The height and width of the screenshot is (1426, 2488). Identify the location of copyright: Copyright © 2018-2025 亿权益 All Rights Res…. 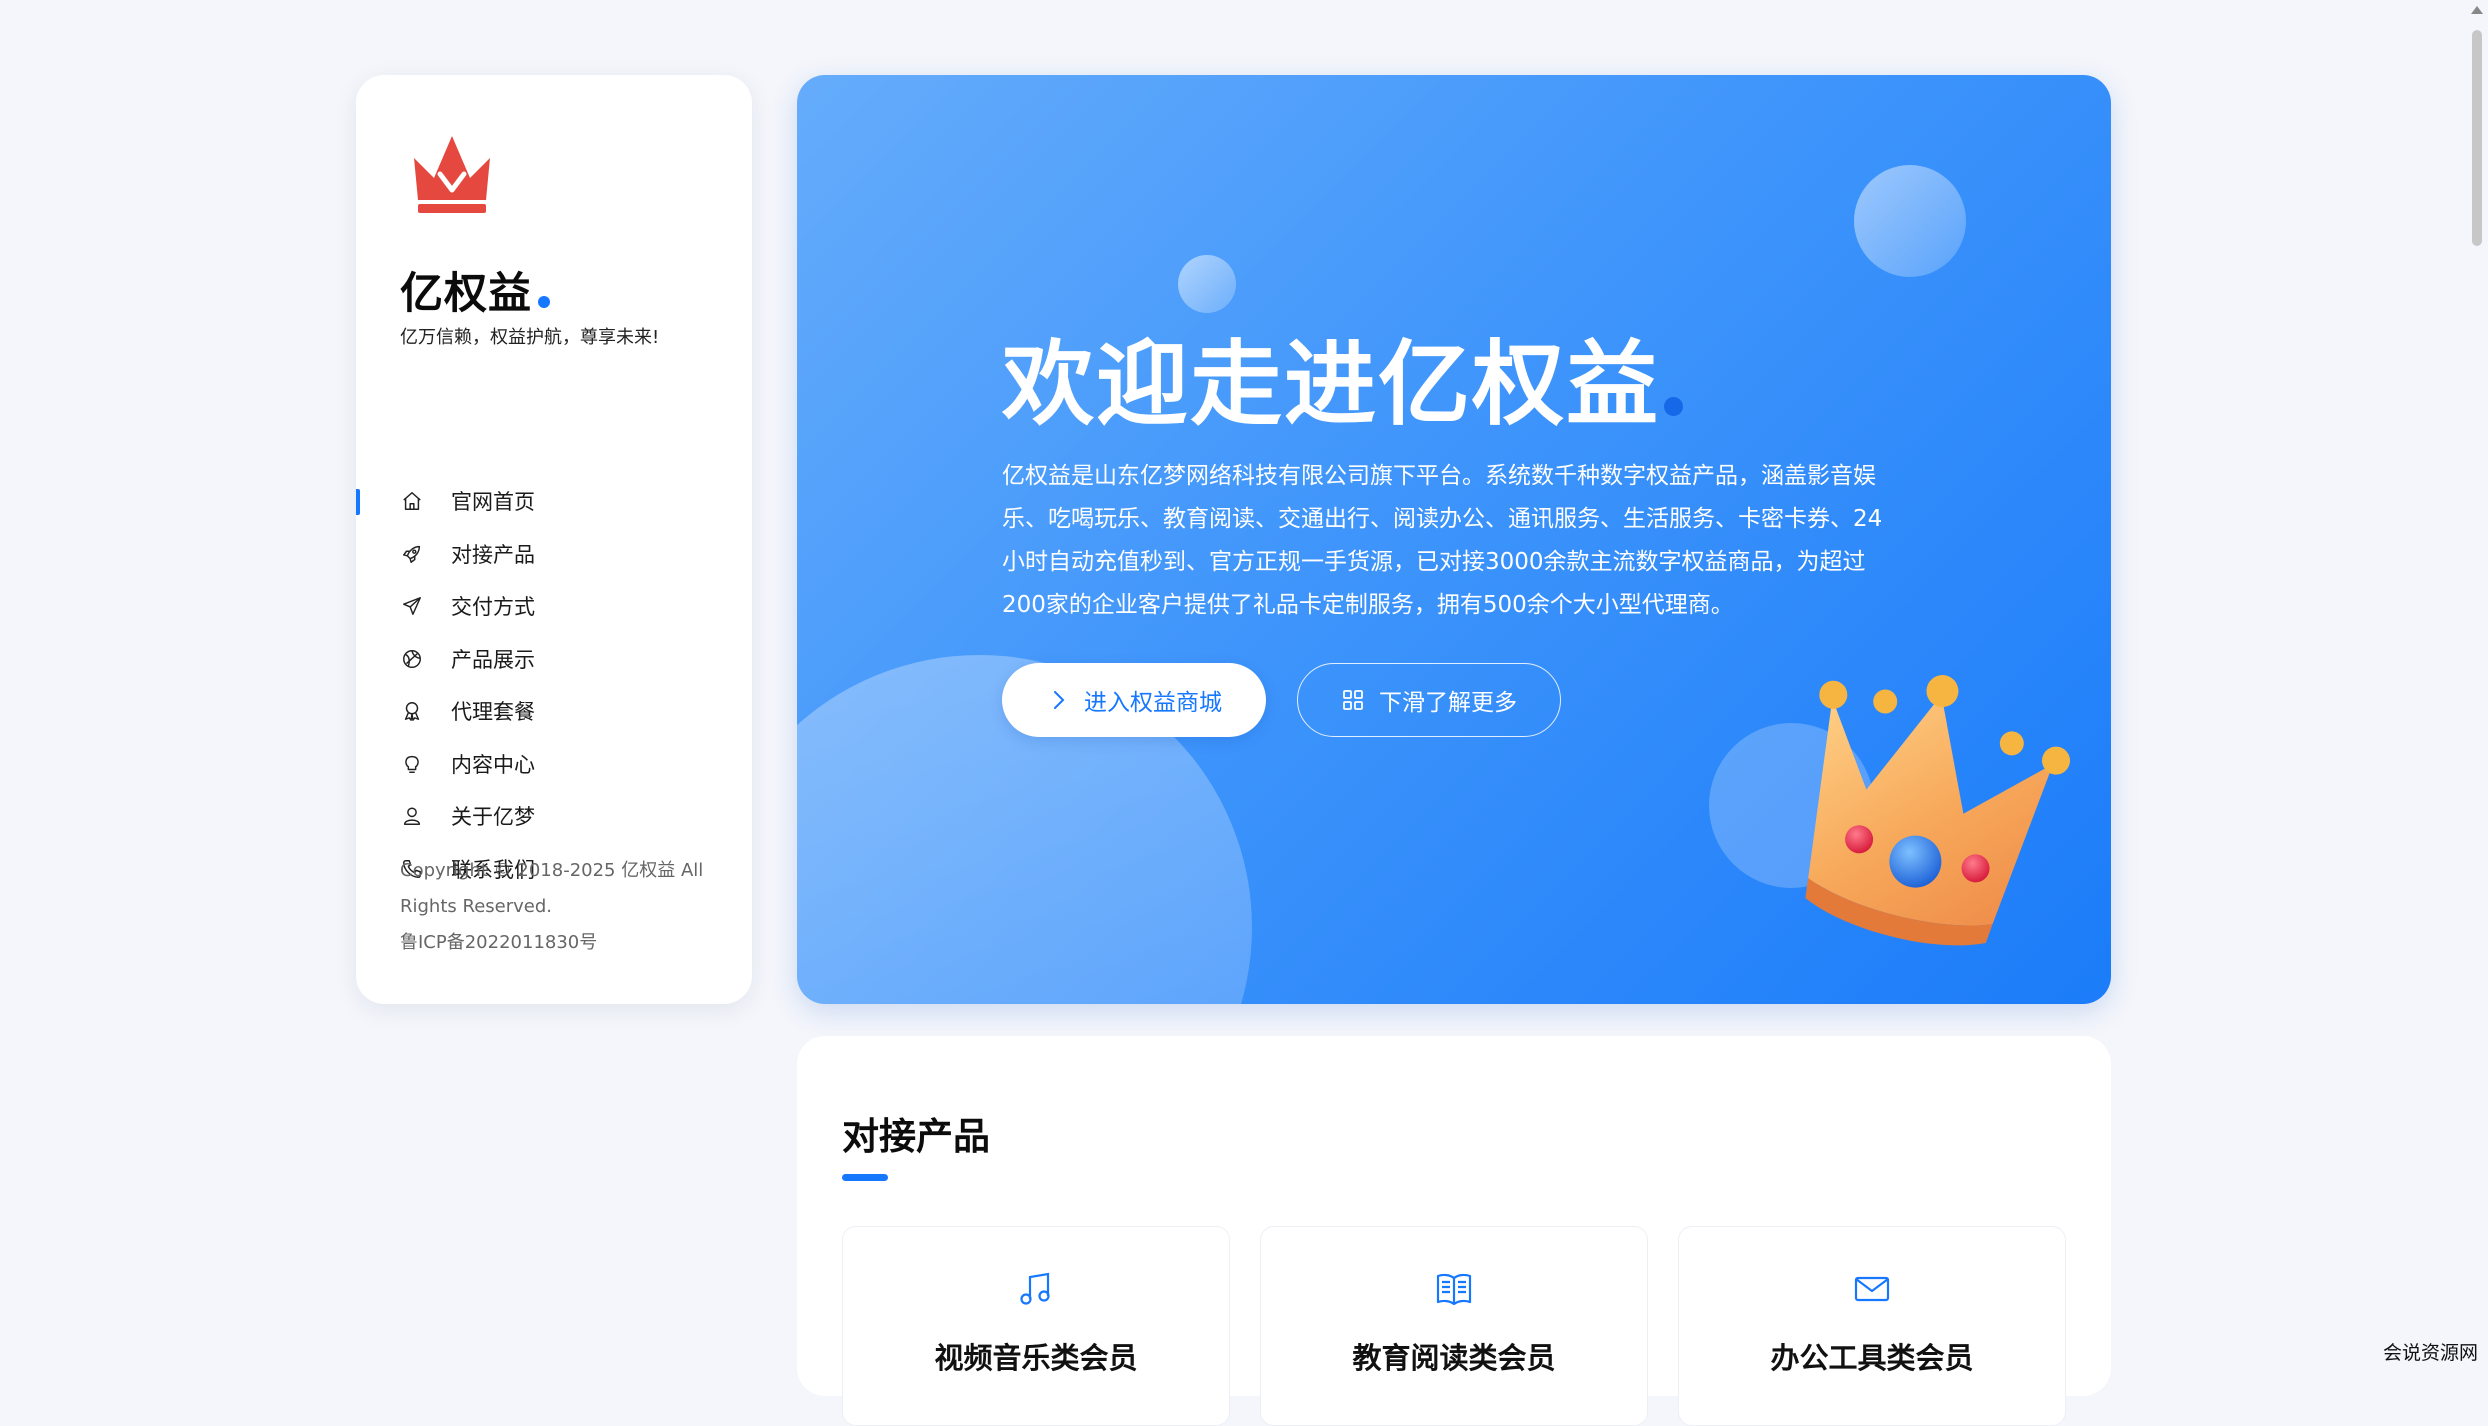
(555, 907).